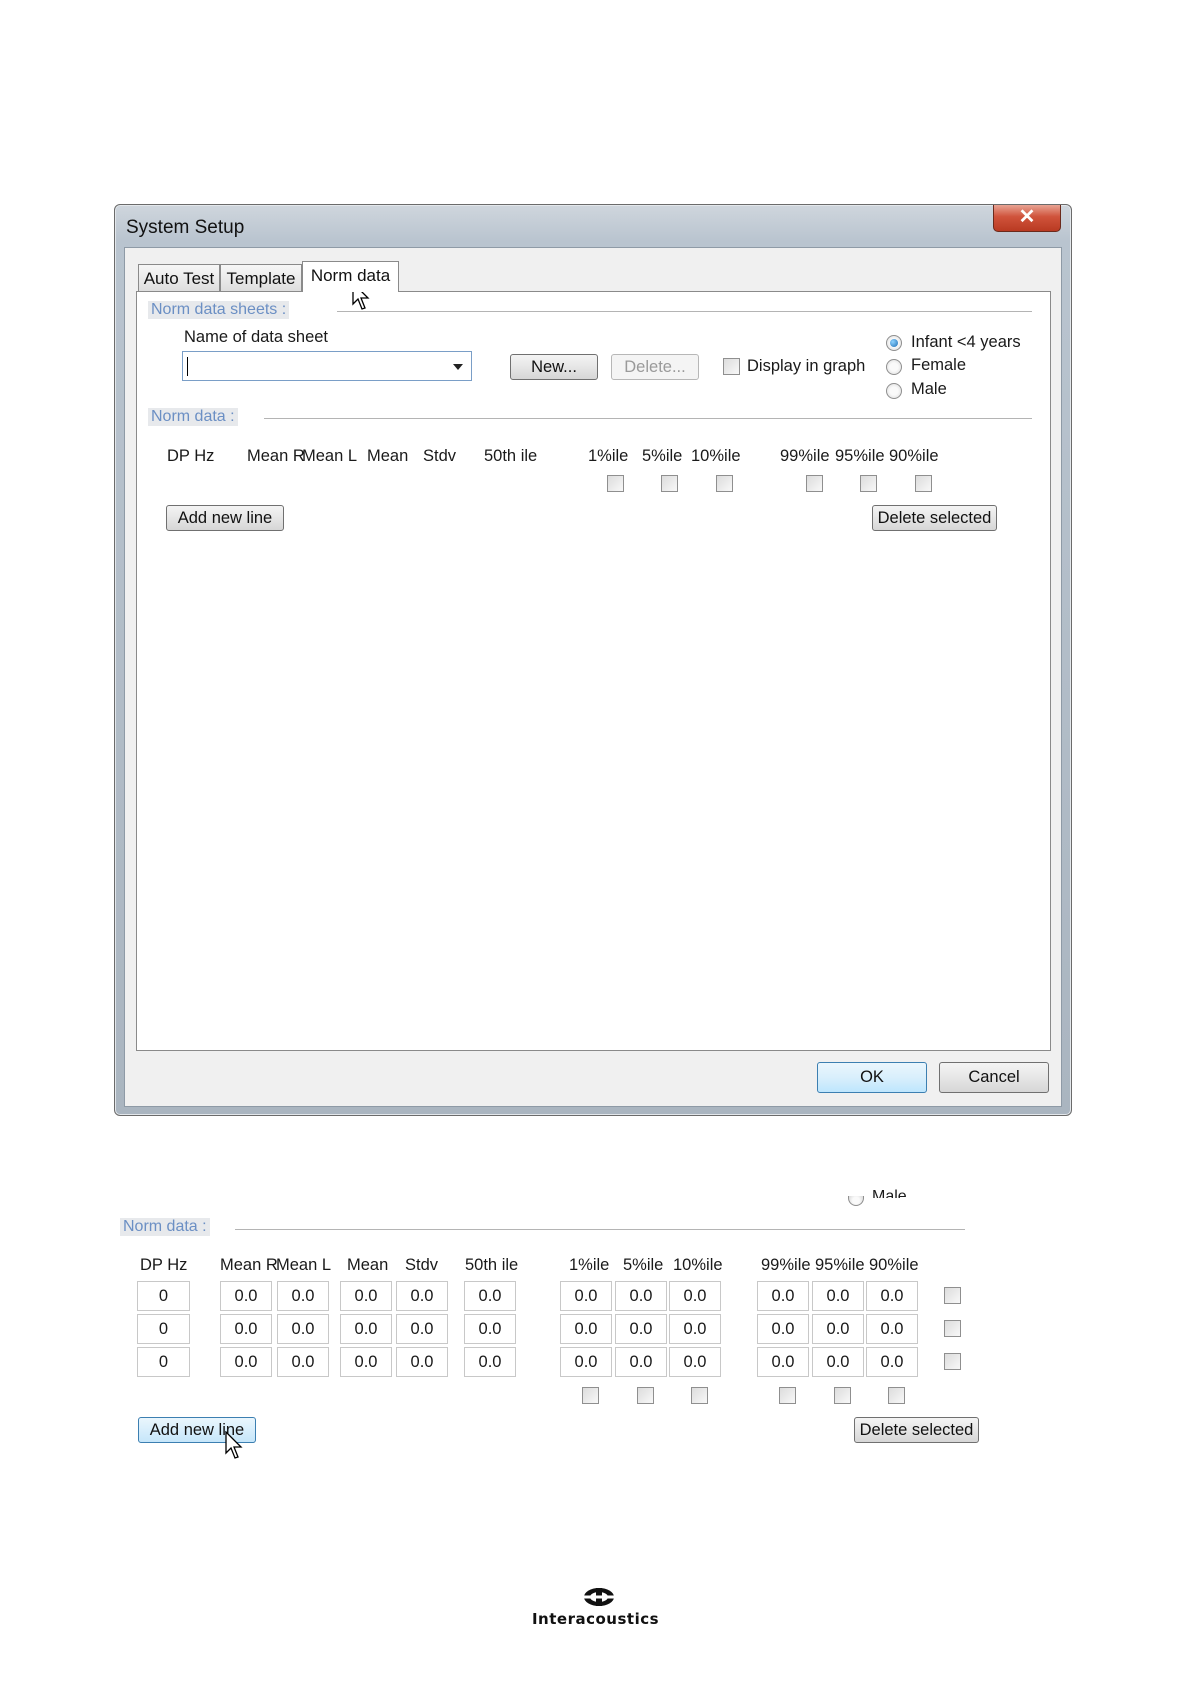  I want to click on col-mean-l: Mean L, so click(330, 456).